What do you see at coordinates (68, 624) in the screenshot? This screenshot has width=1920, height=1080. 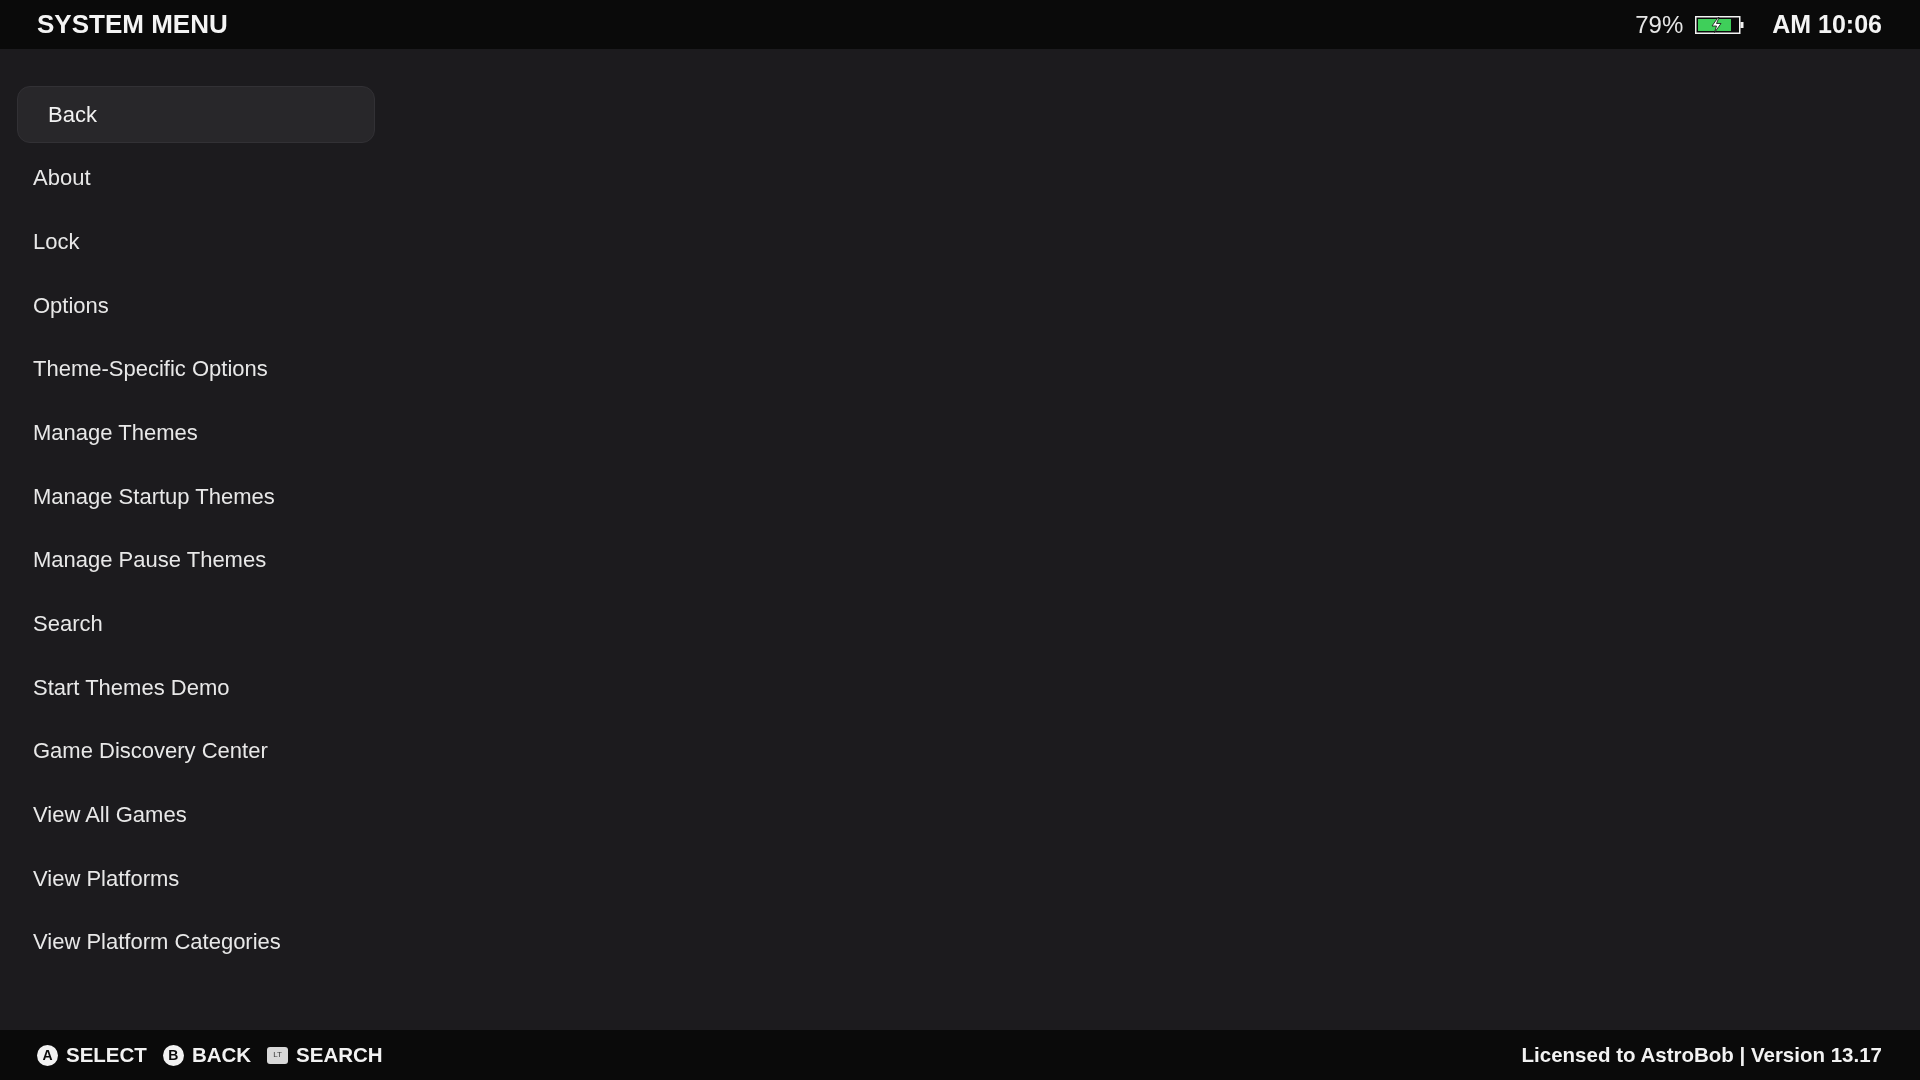 I see `menu-item: Search` at bounding box center [68, 624].